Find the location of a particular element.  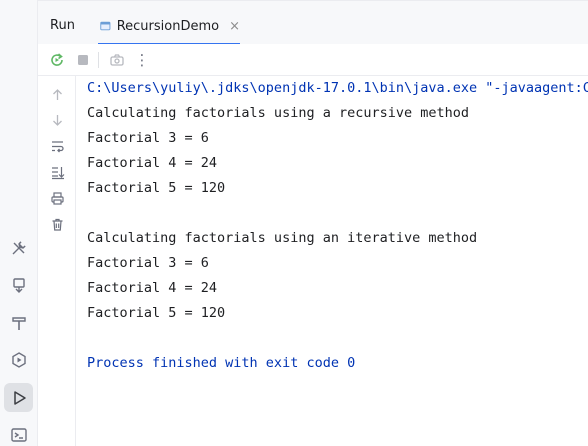

soft-wrap-icon is located at coordinates (57, 146).